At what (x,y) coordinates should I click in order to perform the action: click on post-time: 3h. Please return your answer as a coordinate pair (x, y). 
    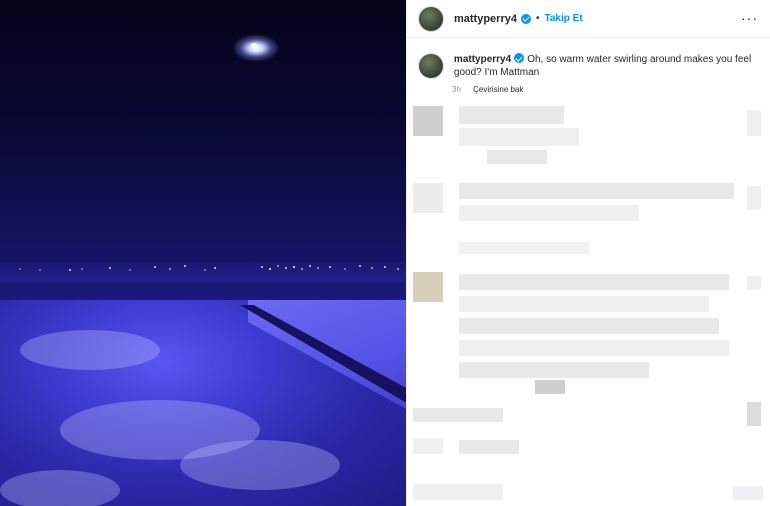
    Looking at the image, I should click on (456, 89).